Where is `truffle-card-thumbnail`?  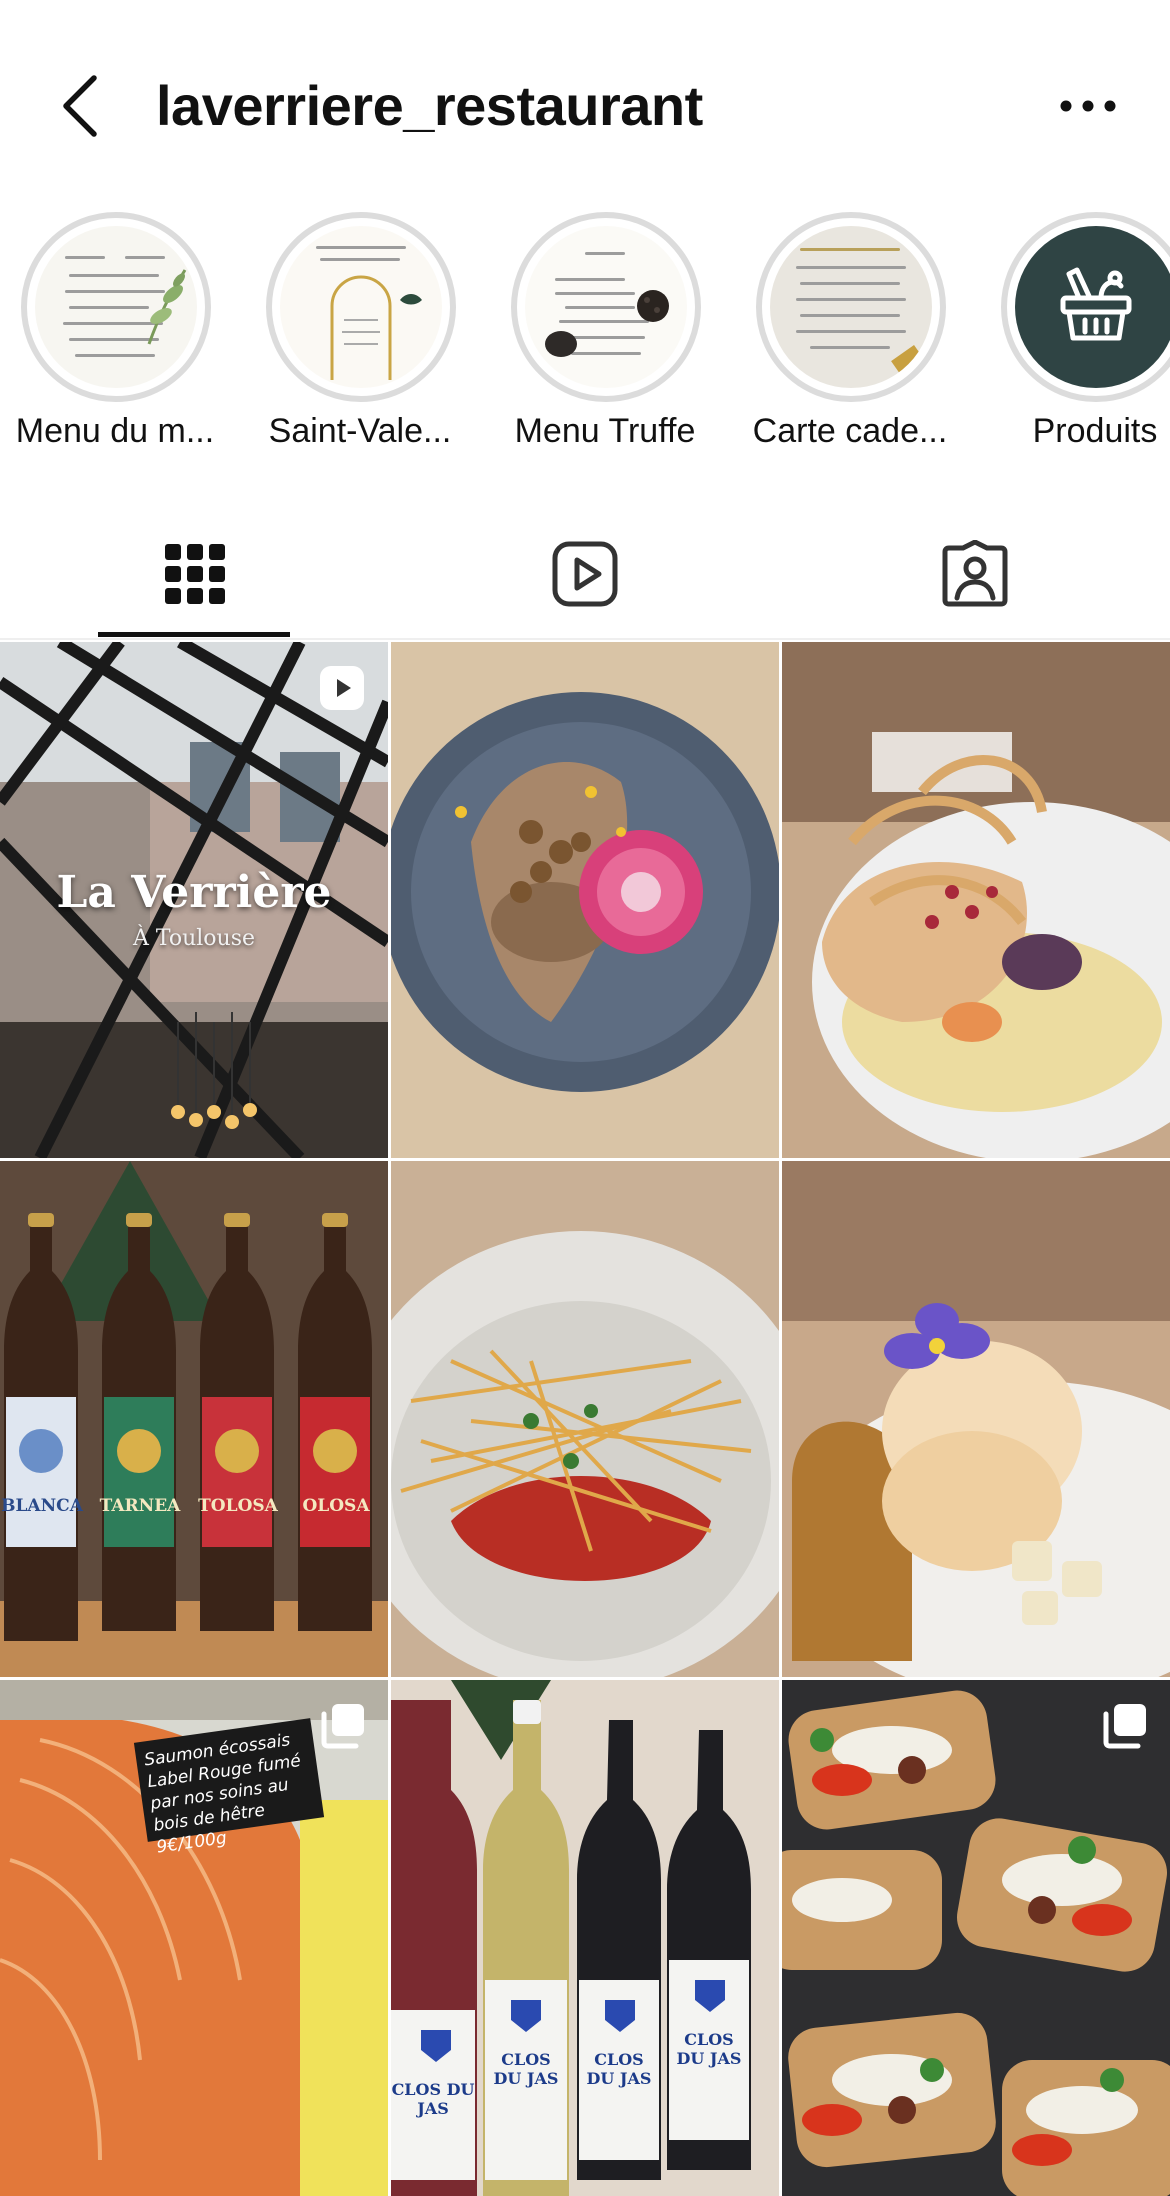 truffle-card-thumbnail is located at coordinates (606, 307).